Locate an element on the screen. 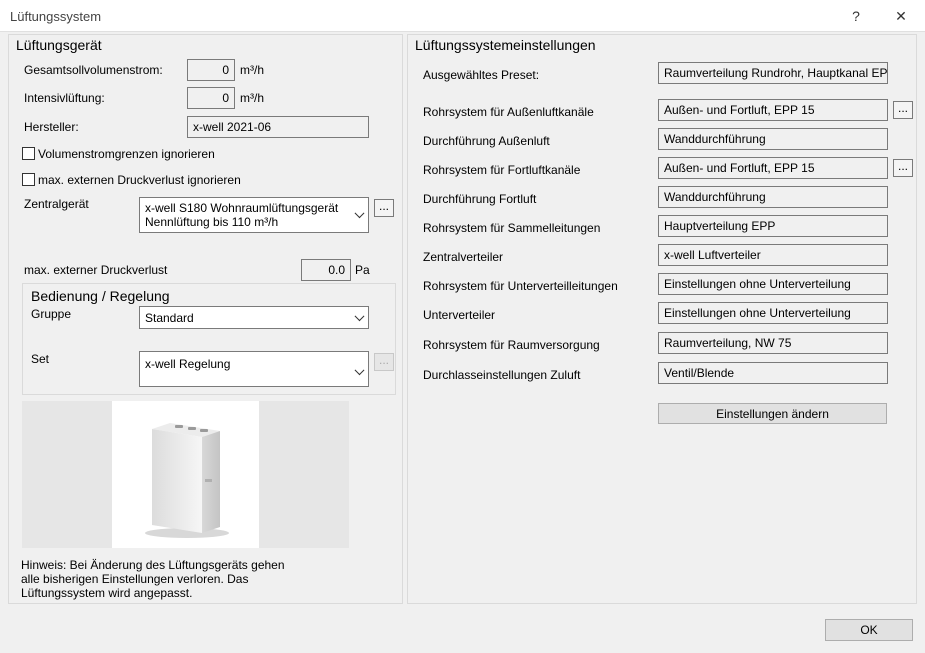  setting-value: Raumverteilung, NW 75 is located at coordinates (773, 343).